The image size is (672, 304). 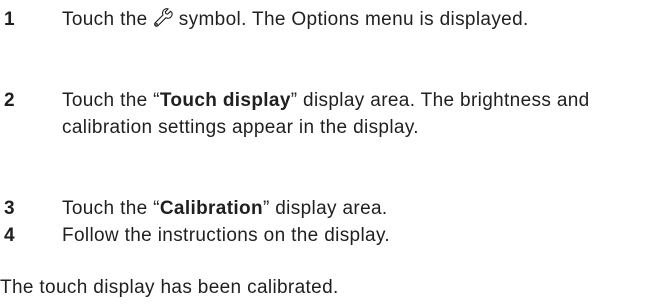 I want to click on step-text: Follow the instructions on the display., so click(x=226, y=235).